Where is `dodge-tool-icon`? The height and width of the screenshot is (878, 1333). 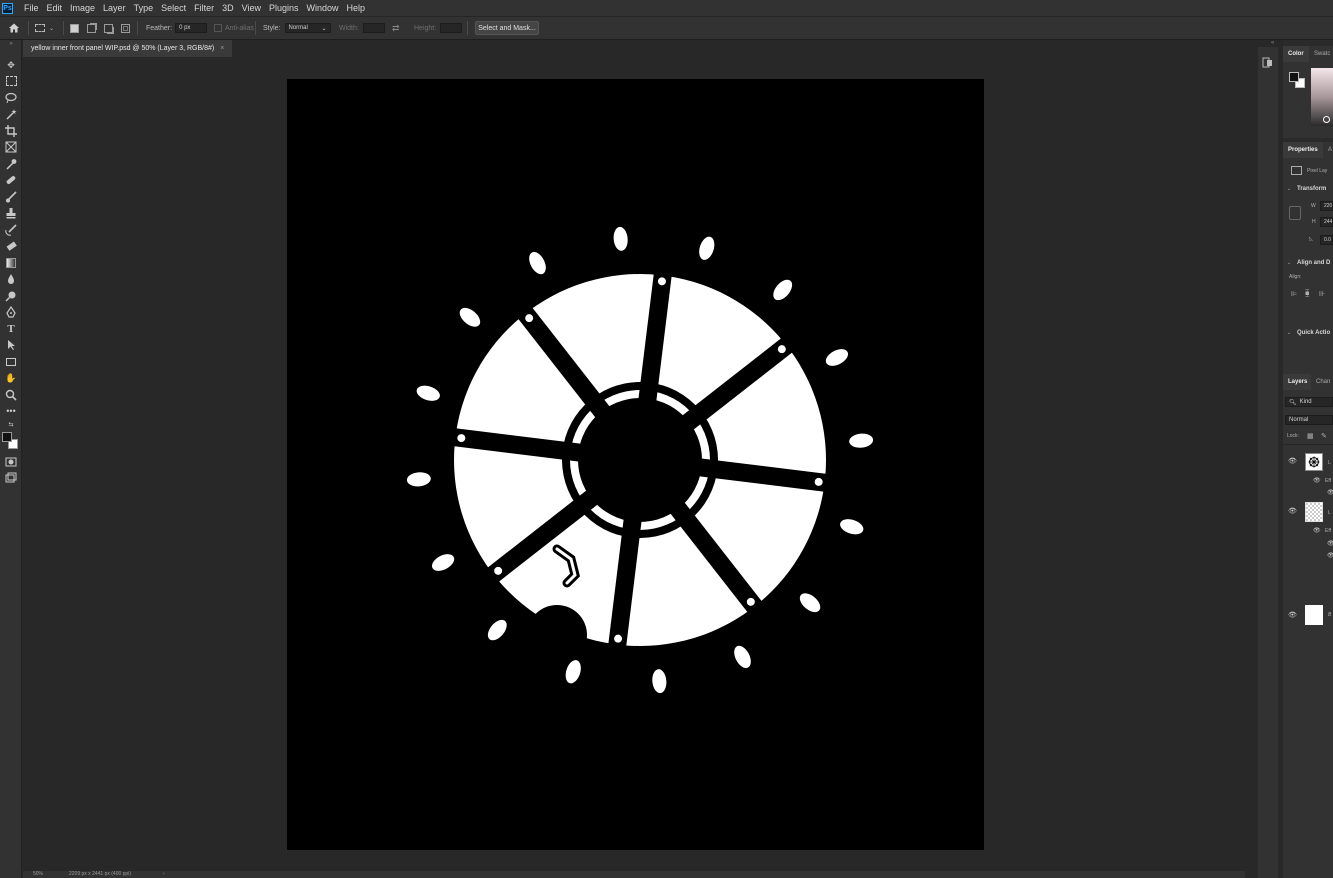 dodge-tool-icon is located at coordinates (11, 296).